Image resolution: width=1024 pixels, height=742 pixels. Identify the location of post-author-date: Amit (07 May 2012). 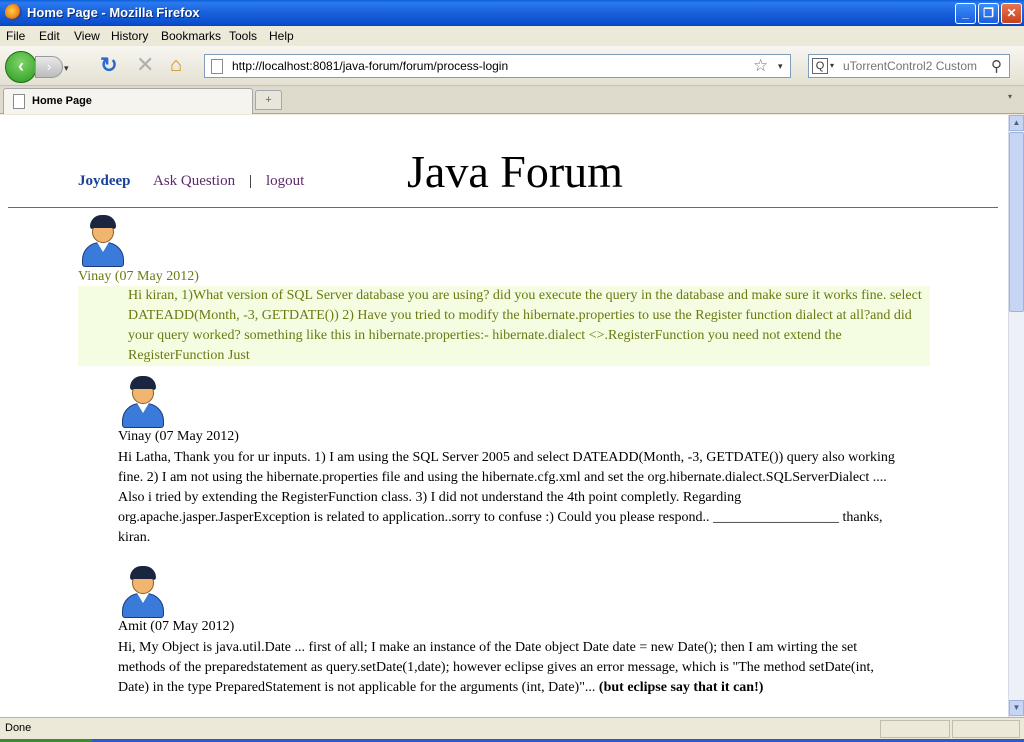
(176, 626).